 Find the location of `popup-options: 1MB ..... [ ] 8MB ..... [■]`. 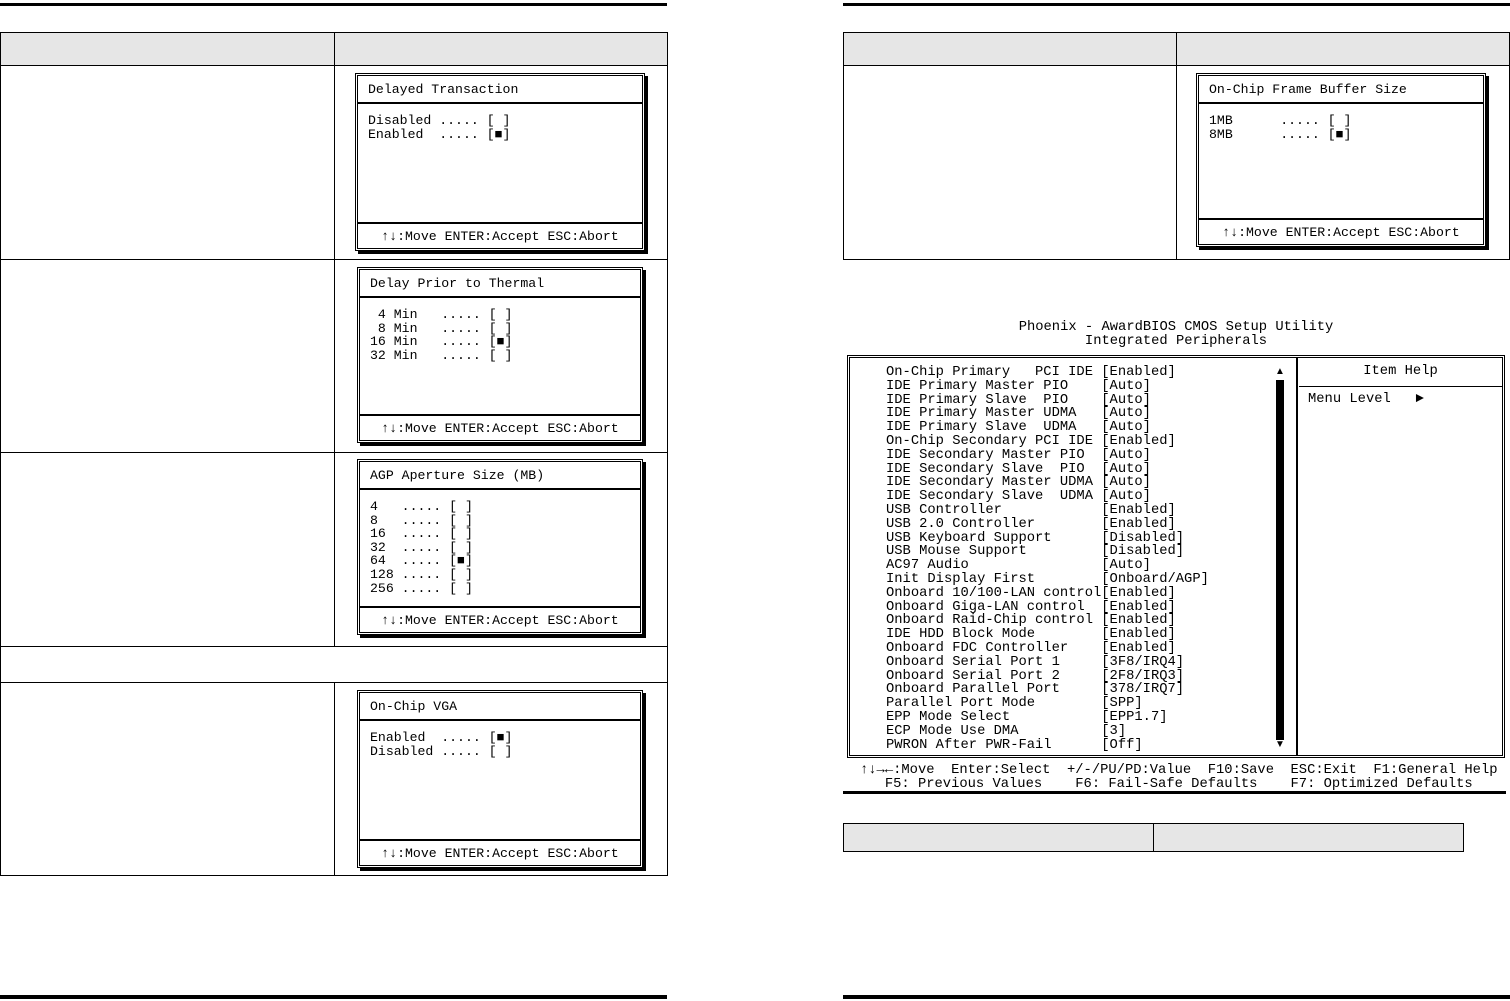

popup-options: 1MB ..... [ ] 8MB ..... [■] is located at coordinates (1280, 127).